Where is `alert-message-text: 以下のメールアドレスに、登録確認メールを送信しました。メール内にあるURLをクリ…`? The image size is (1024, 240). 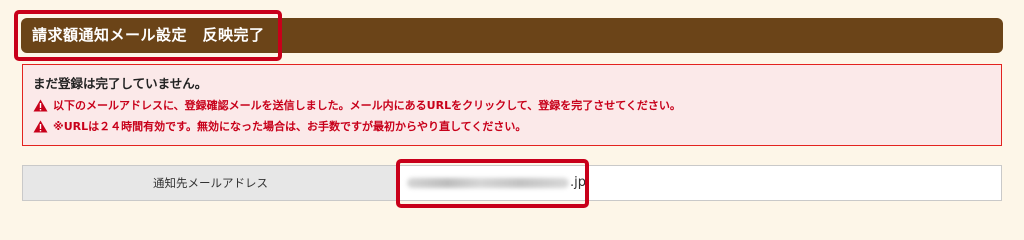
alert-message-text: 以下のメールアドレスに、登録確認メールを送信しました。メール内にあるURLをクリ… is located at coordinates (367, 105).